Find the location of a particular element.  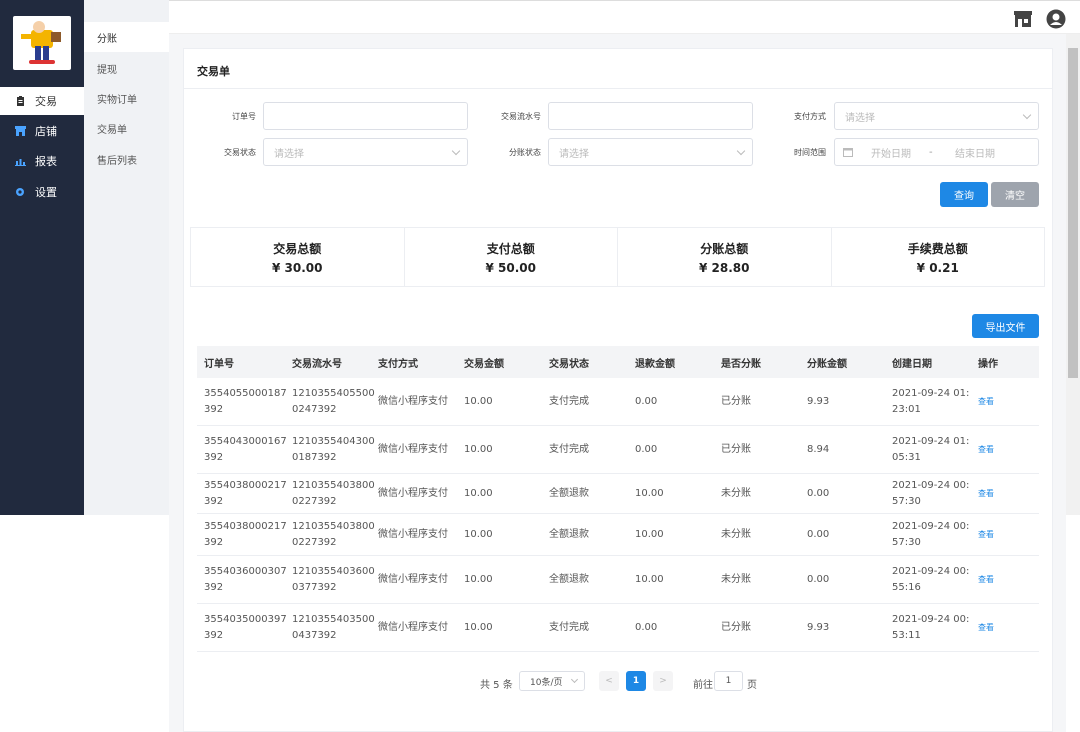

cell-serial-no-line: 1210355404300 is located at coordinates (333, 441).